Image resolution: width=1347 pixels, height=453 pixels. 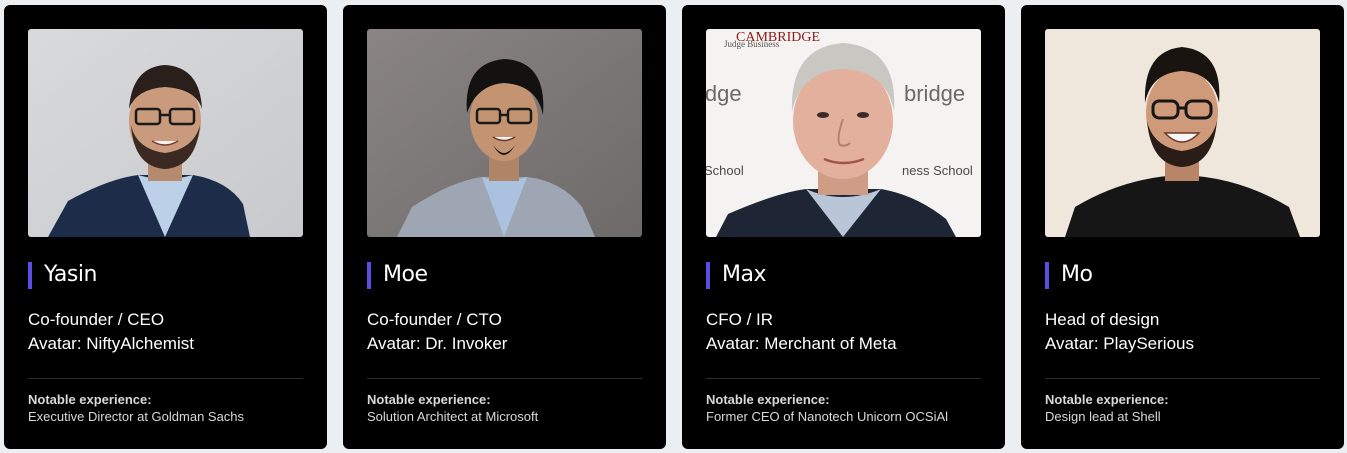 What do you see at coordinates (70, 274) in the screenshot?
I see `member-name: Yasin` at bounding box center [70, 274].